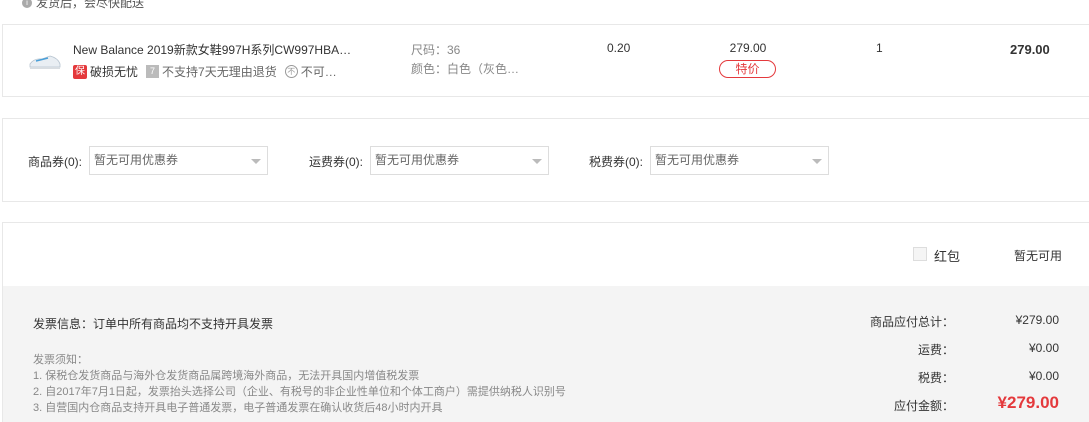 The image size is (1089, 422). I want to click on goods-coupon-select: 暂无可用优惠券, so click(178, 160).